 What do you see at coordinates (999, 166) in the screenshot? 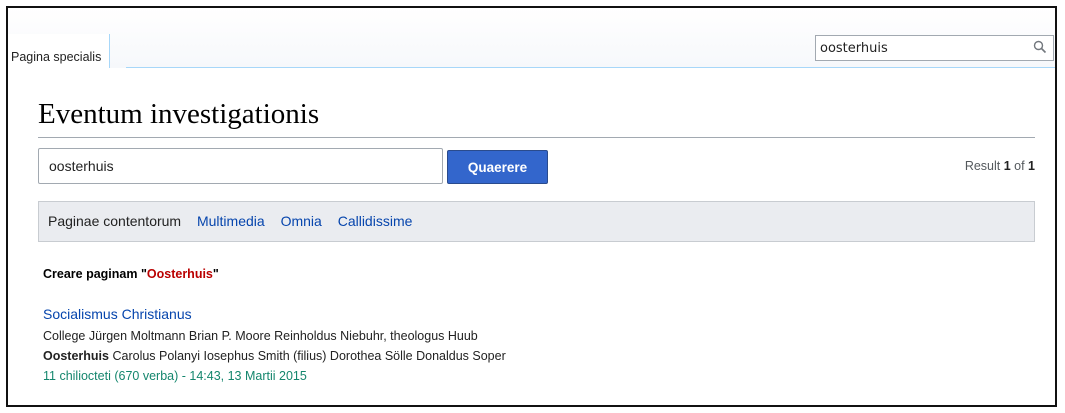
I see `result-count: Result 1 of 1` at bounding box center [999, 166].